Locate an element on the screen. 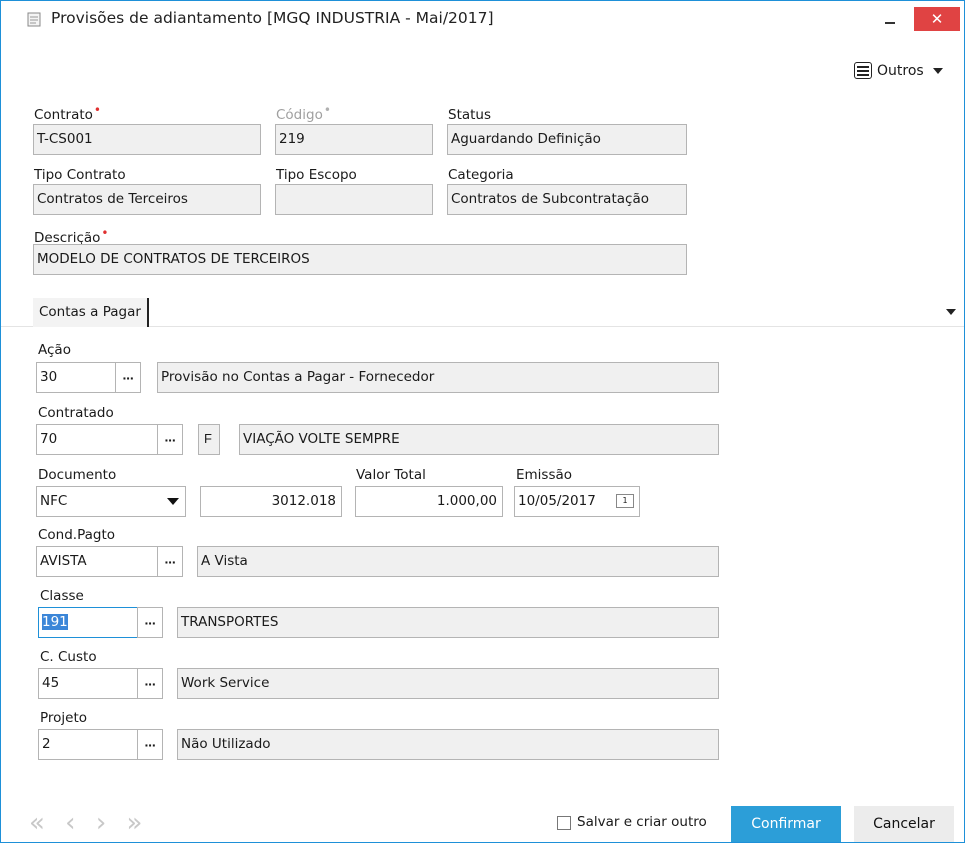  tab-bar: Contas a Pagar is located at coordinates (482, 310).